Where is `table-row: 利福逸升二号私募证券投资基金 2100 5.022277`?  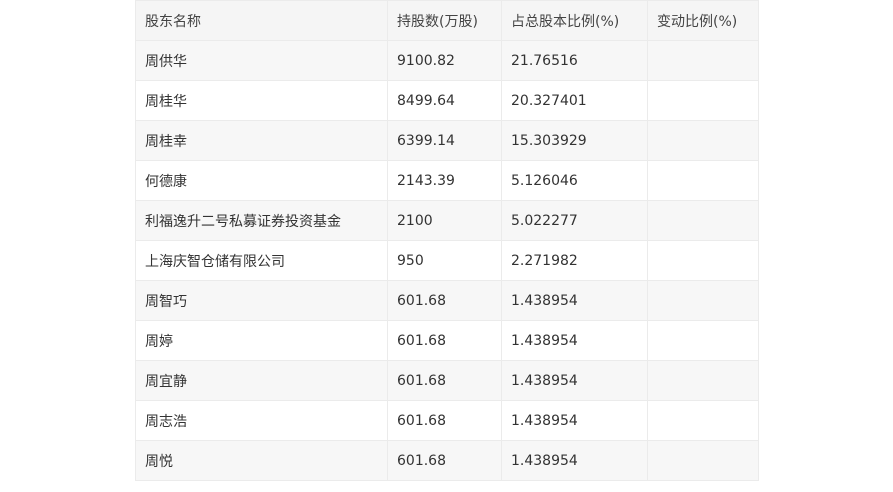
table-row: 利福逸升二号私募证券投资基金 2100 5.022277 is located at coordinates (447, 220).